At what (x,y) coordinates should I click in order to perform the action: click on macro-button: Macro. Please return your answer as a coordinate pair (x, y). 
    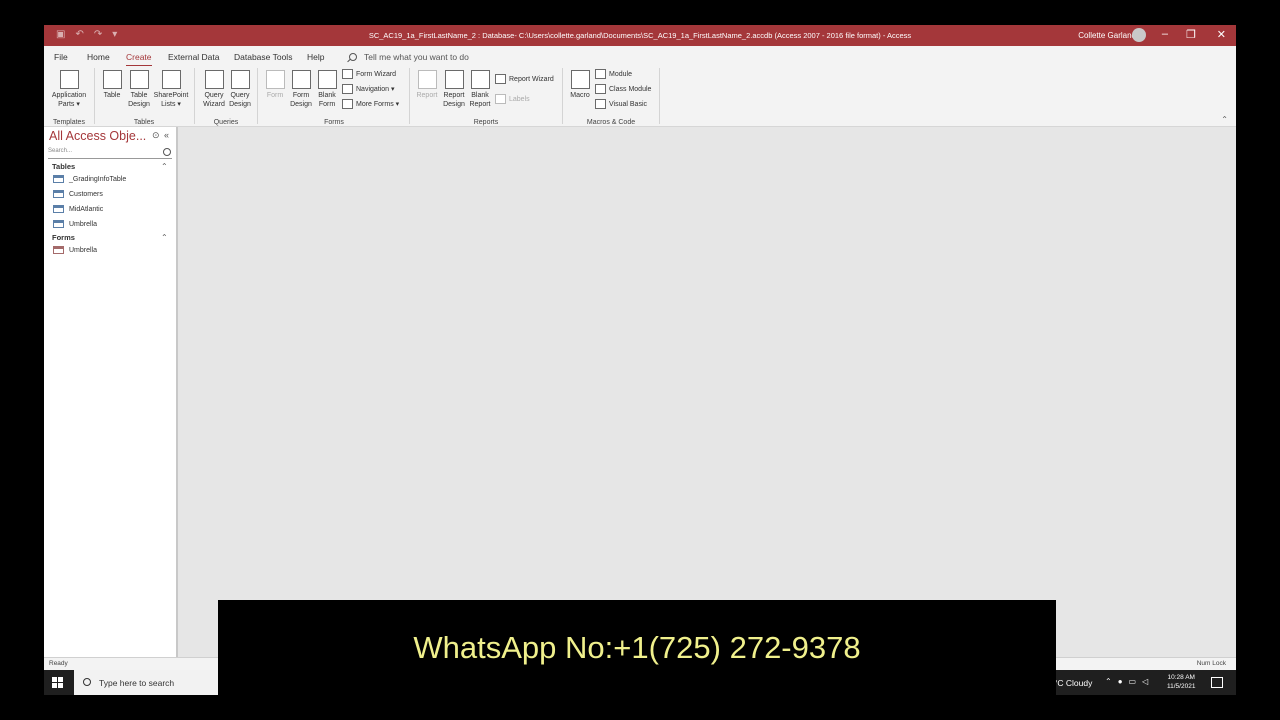
    Looking at the image, I should click on (580, 85).